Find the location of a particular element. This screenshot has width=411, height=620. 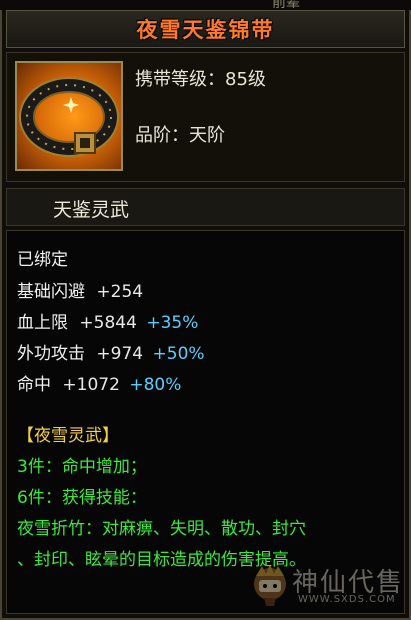

set-bonus-line: 夜雪折竹：对麻痹、失明、散功、封穴 is located at coordinates (161, 529).